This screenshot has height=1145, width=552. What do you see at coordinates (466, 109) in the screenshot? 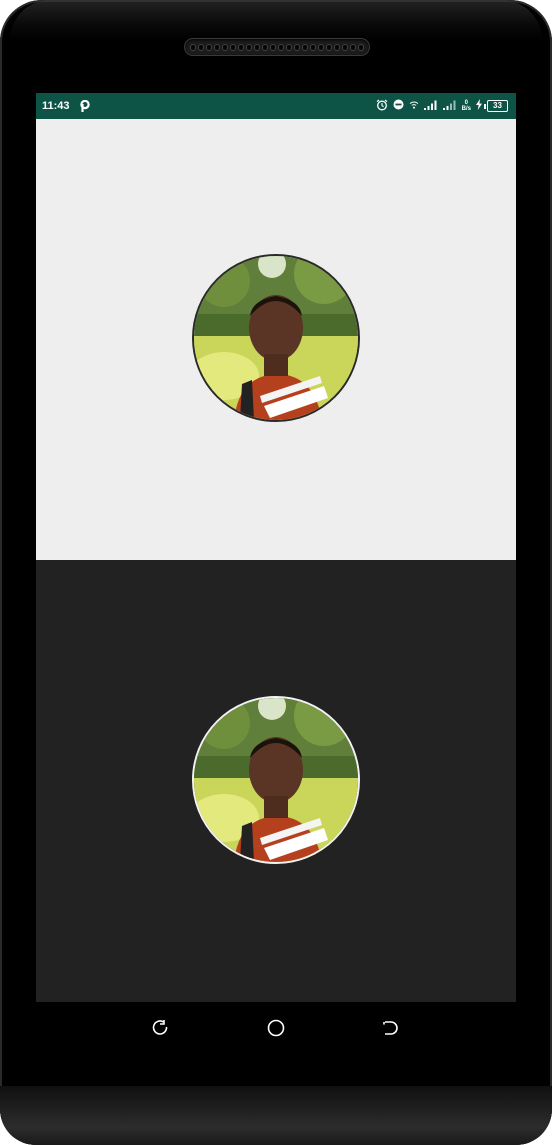
I see `network-speed-unit: B/s` at bounding box center [466, 109].